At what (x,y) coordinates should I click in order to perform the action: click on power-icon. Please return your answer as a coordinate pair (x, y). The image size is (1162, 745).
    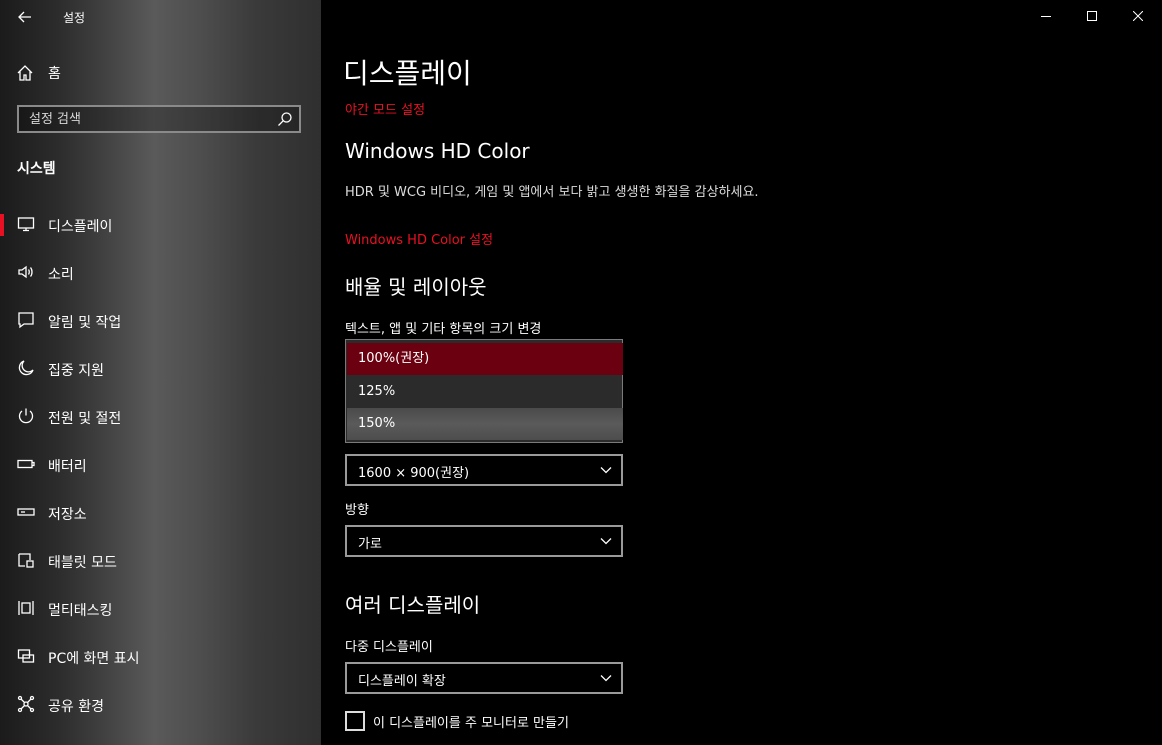
    Looking at the image, I should click on (26, 416).